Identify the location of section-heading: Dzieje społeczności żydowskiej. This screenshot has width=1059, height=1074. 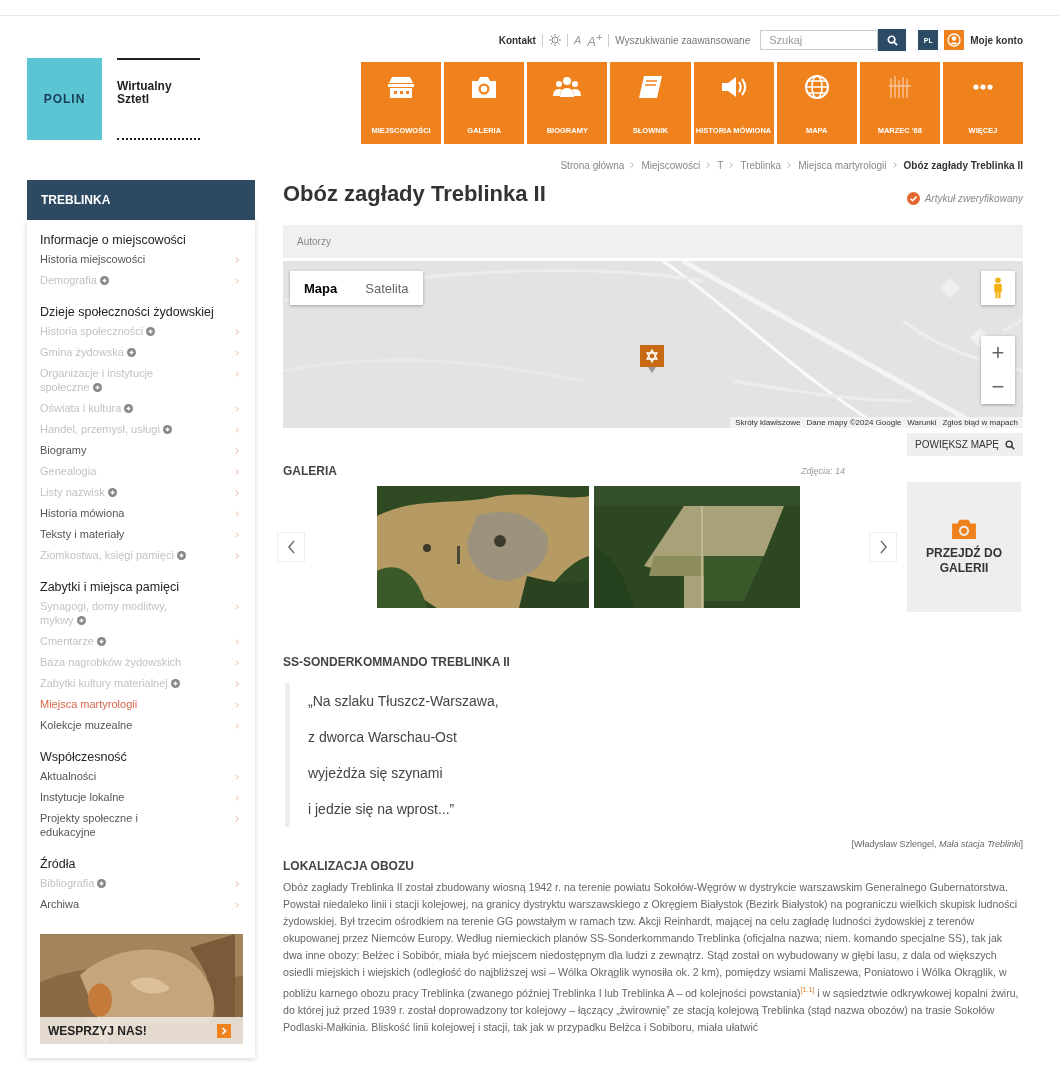
(127, 312).